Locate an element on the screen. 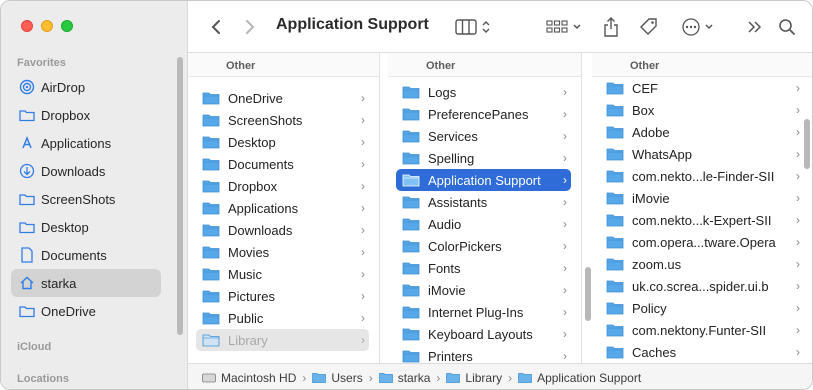  list-item: Assistants › is located at coordinates (483, 202).